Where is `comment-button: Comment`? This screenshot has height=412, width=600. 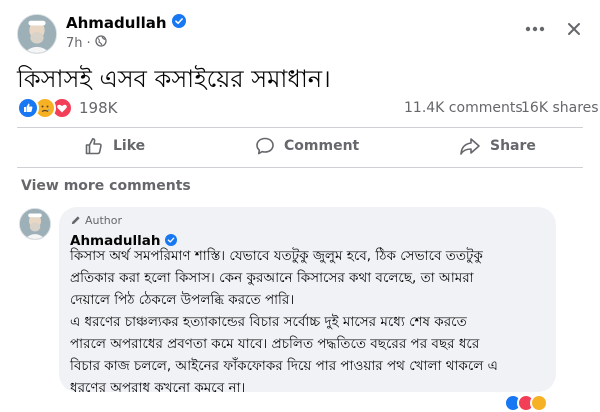
comment-button: Comment is located at coordinates (307, 146).